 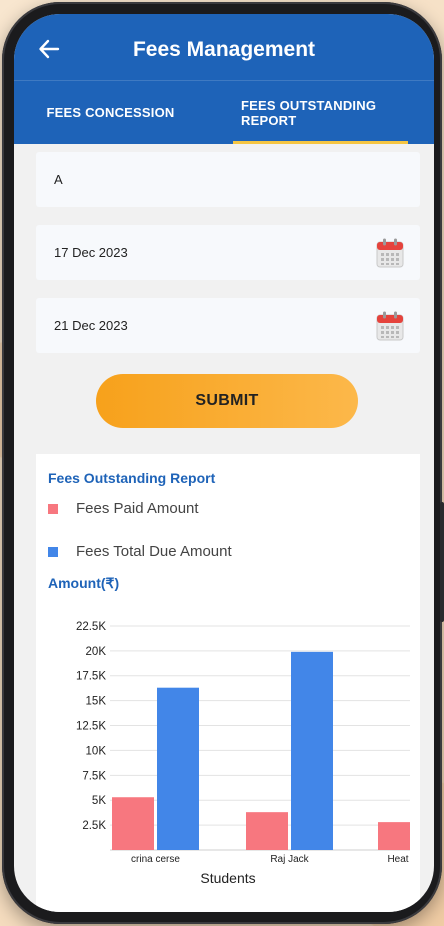 I want to click on class-field: A, so click(x=228, y=179).